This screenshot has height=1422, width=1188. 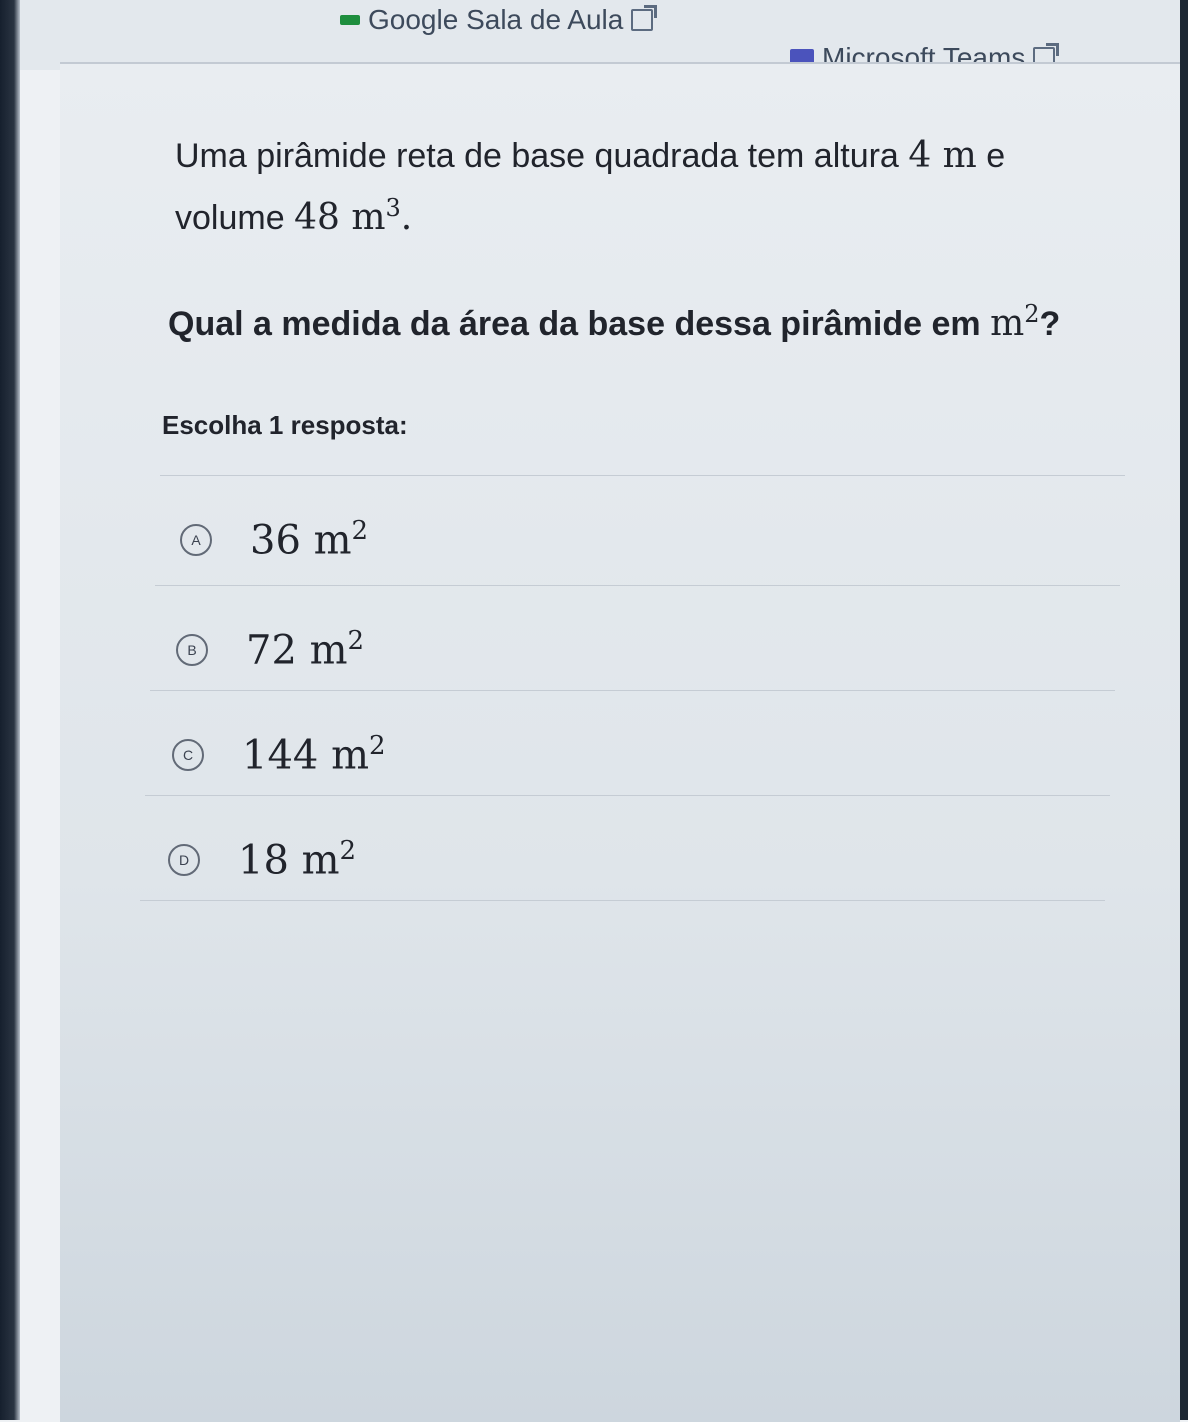 What do you see at coordinates (230, 218) in the screenshot?
I see `question-line2: volume` at bounding box center [230, 218].